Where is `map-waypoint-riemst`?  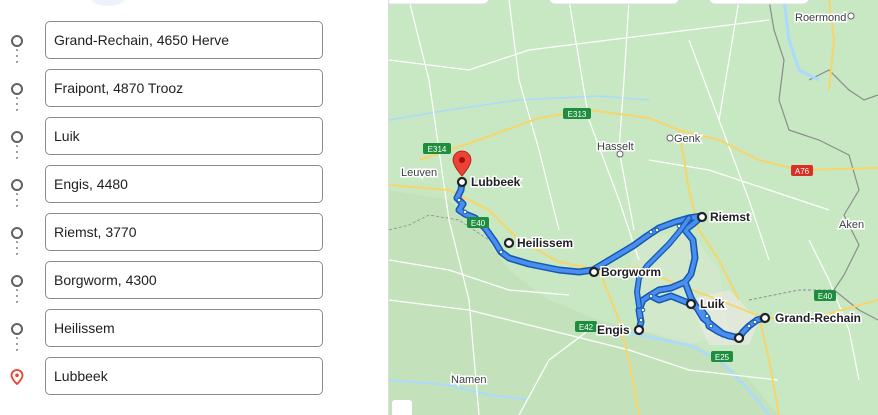
map-waypoint-riemst is located at coordinates (702, 217).